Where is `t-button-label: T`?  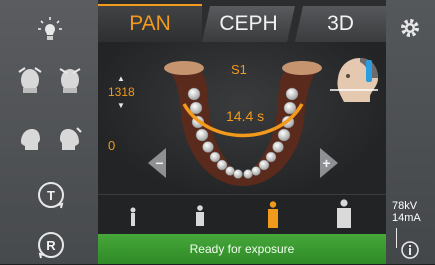
t-button-label: T is located at coordinates (51, 195).